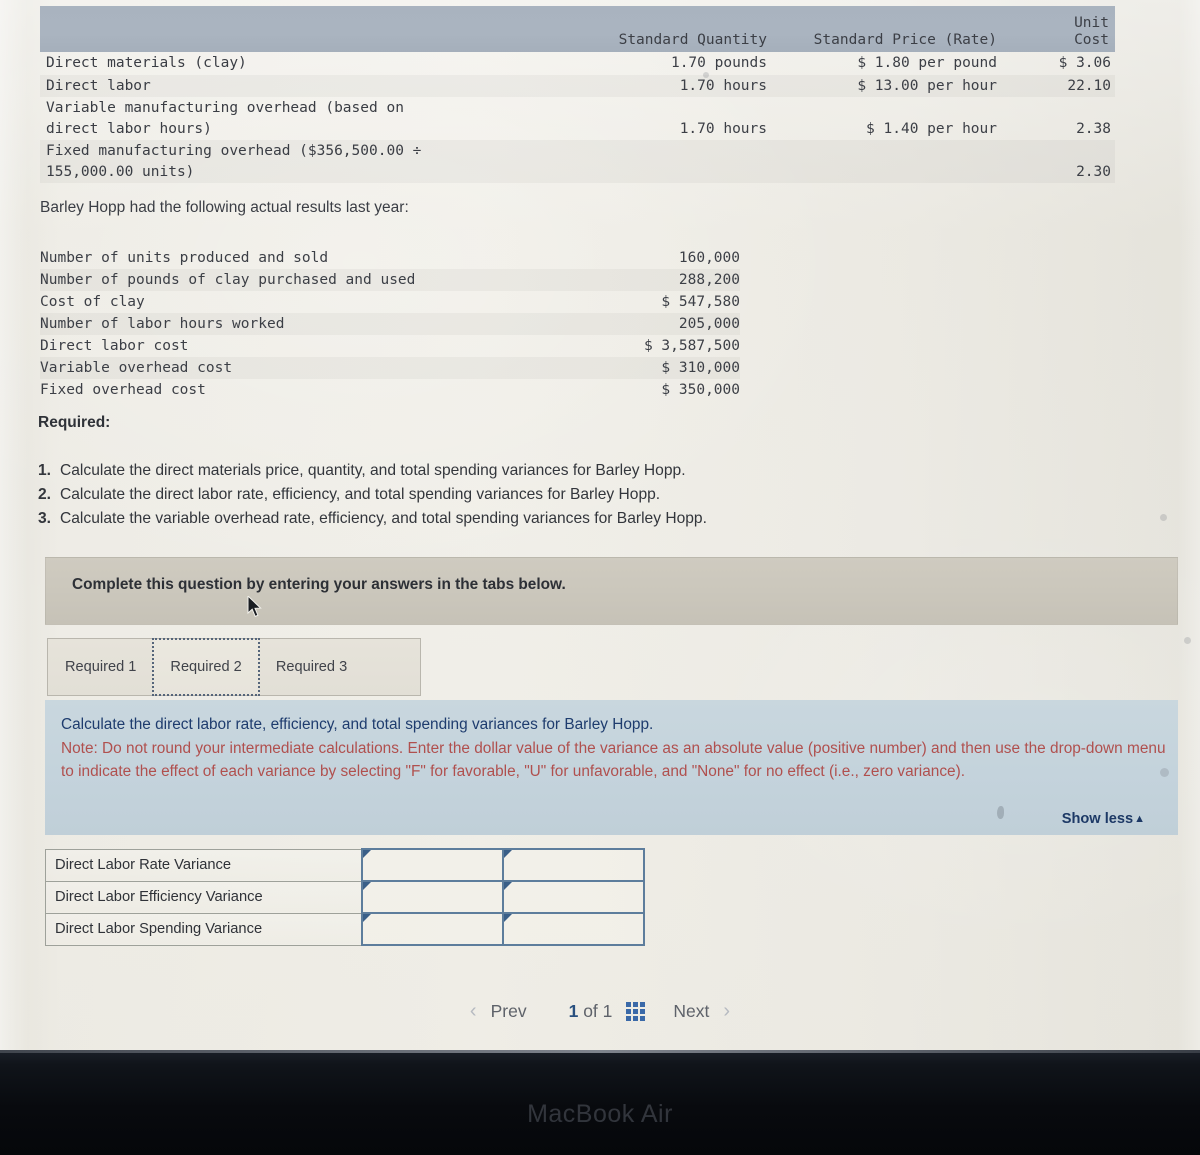  I want to click on row-value: $ 547,580, so click(700, 302).